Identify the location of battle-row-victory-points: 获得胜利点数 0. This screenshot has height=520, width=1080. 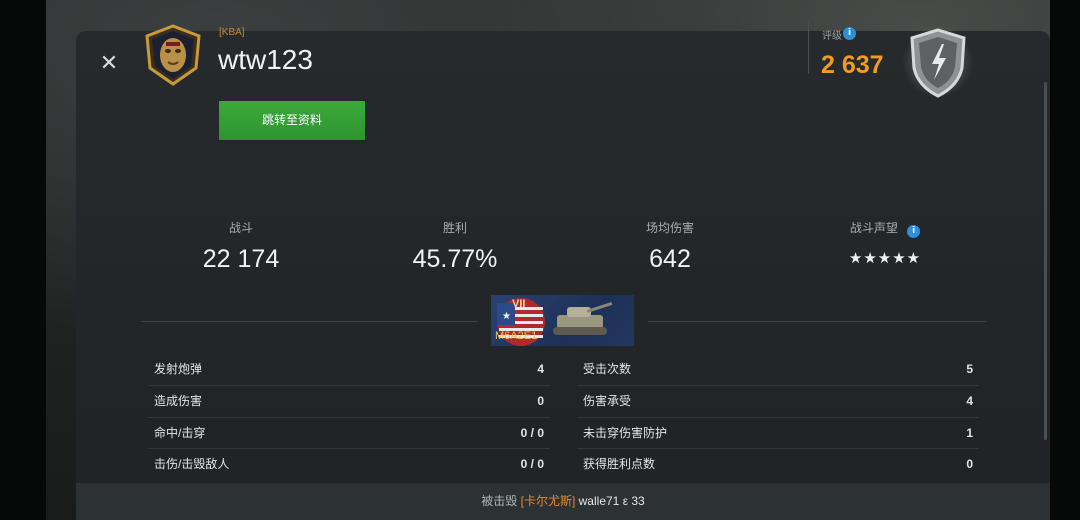
(778, 464).